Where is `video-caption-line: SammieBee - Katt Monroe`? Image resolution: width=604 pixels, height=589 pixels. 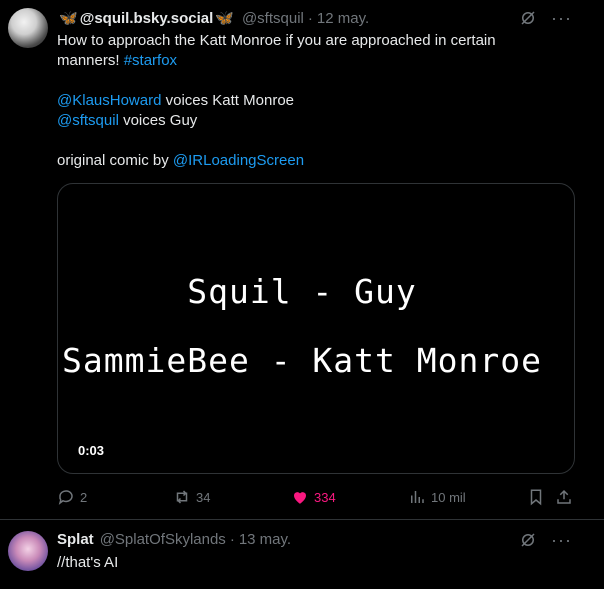 video-caption-line: SammieBee - Katt Monroe is located at coordinates (302, 360).